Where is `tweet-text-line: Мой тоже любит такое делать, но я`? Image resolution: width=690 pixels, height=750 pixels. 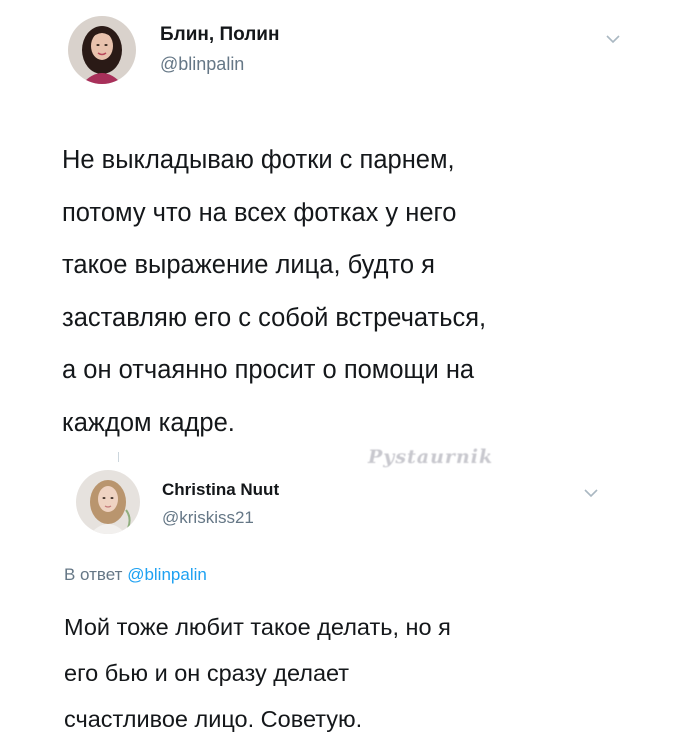 tweet-text-line: Мой тоже любит такое делать, но я is located at coordinates (257, 627).